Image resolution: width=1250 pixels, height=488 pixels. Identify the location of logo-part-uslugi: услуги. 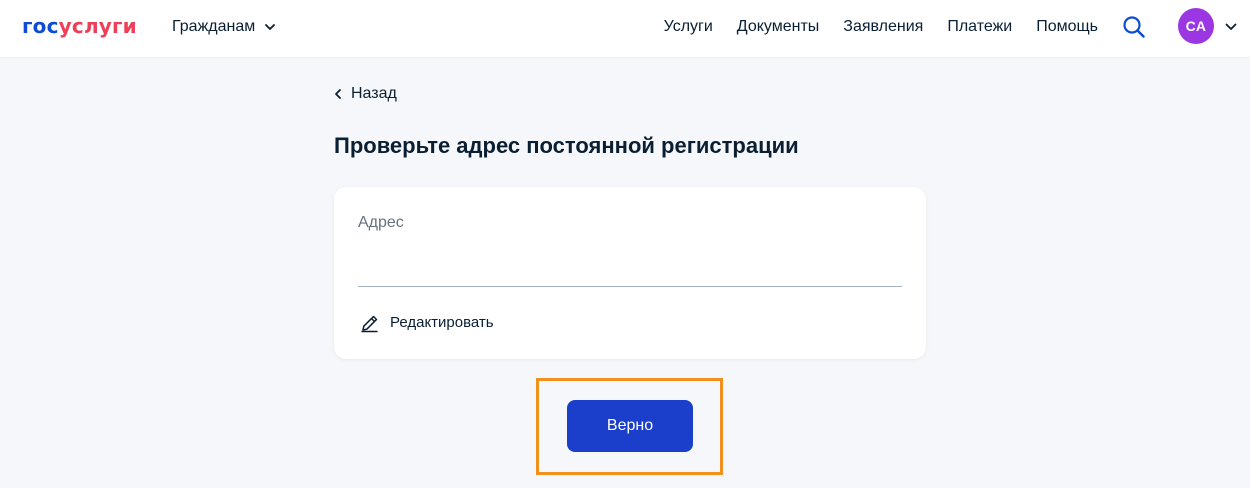
(97, 26).